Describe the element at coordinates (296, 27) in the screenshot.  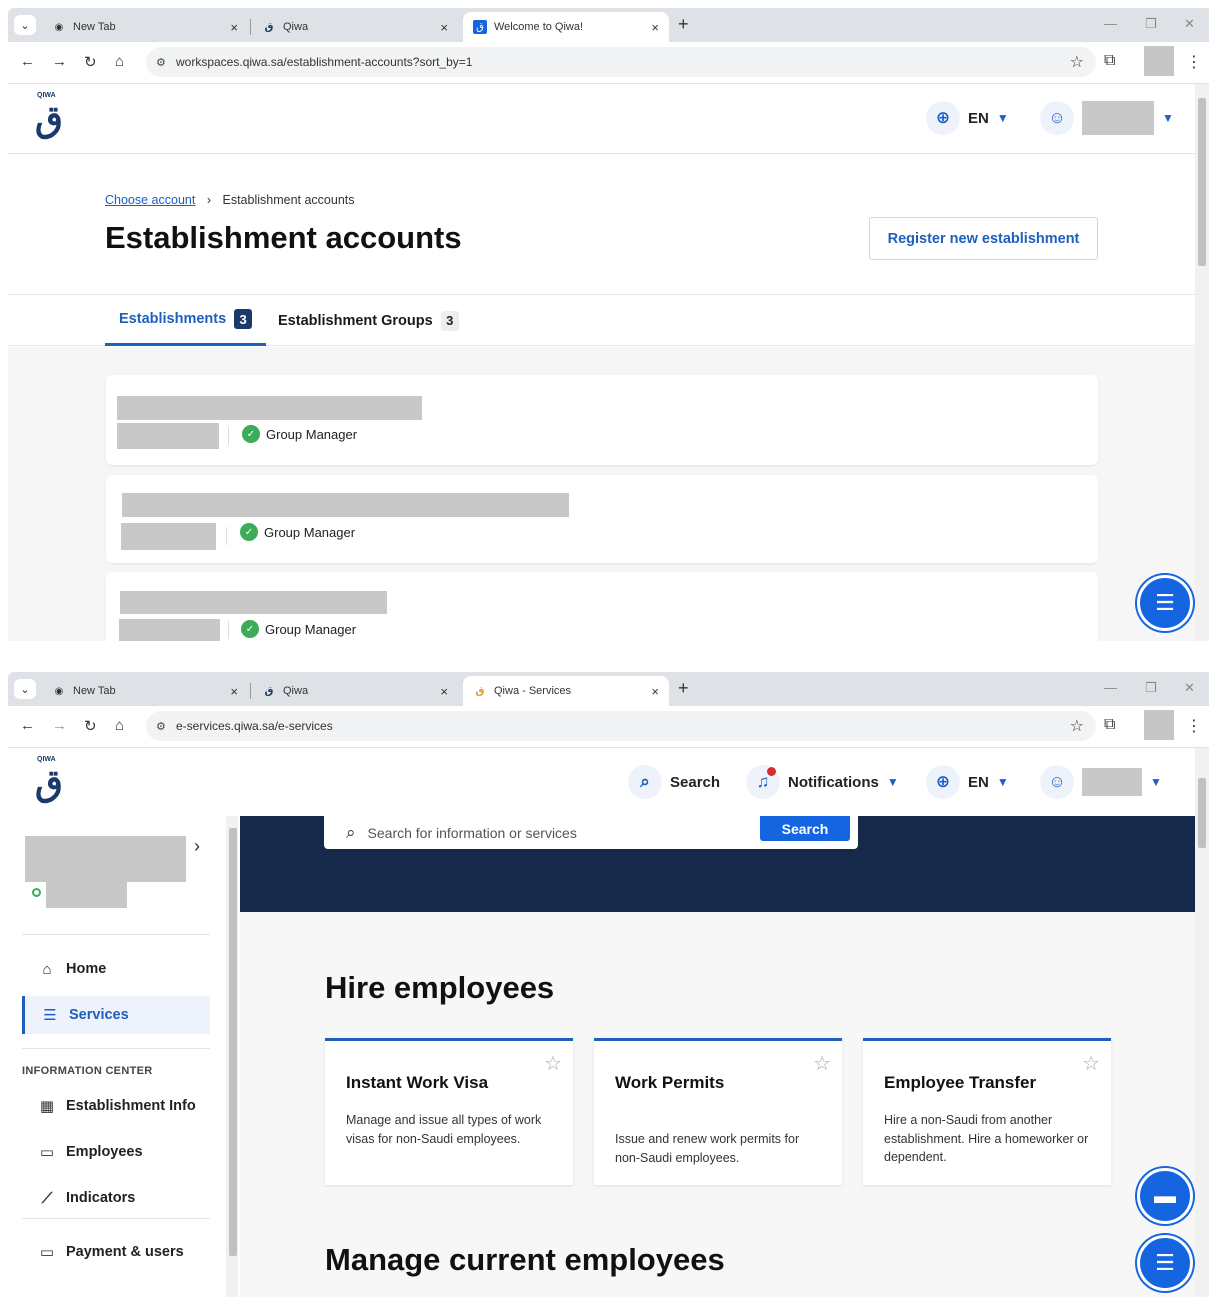
I see `tab-title: Qiwa` at that location.